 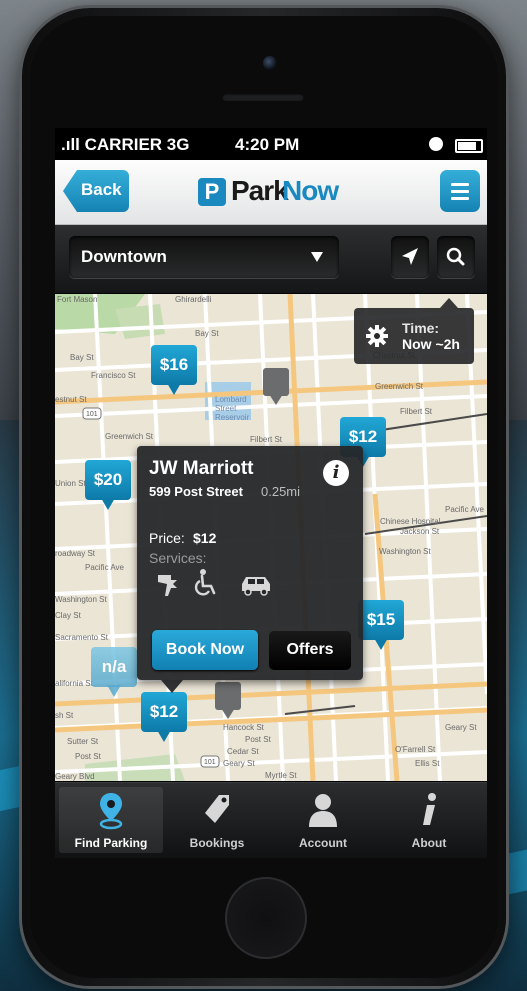 What do you see at coordinates (205, 650) in the screenshot?
I see `book-now-button: Book Now` at bounding box center [205, 650].